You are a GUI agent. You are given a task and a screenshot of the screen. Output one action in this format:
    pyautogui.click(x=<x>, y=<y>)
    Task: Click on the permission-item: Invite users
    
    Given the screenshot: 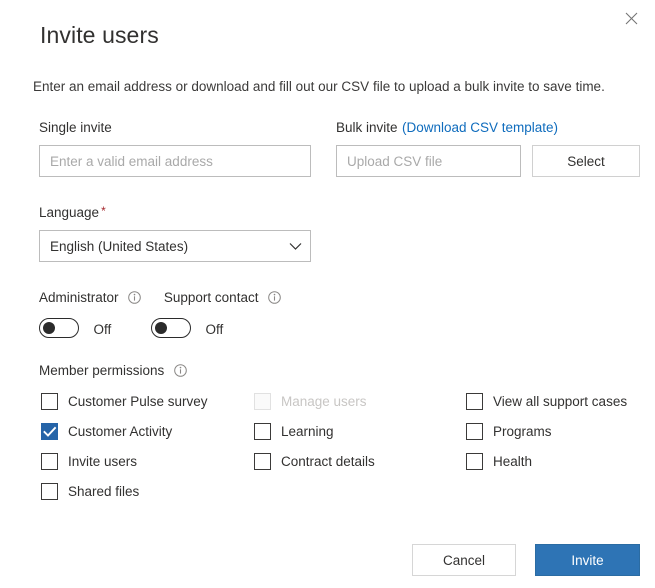 What is the action you would take?
    pyautogui.click(x=124, y=461)
    